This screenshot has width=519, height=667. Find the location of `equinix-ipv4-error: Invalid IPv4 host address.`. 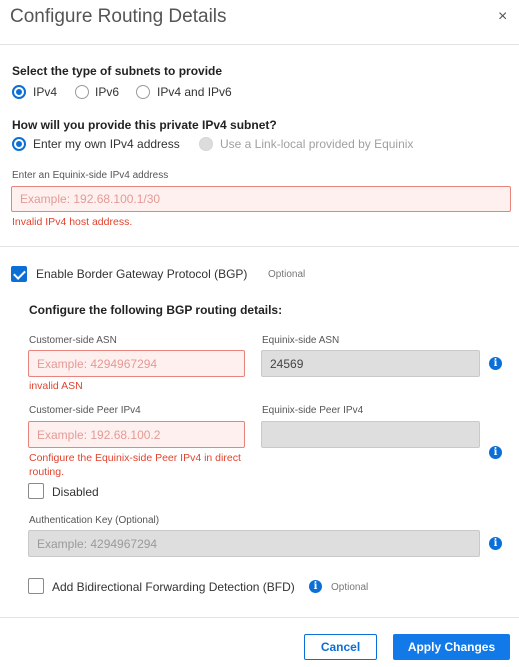

equinix-ipv4-error: Invalid IPv4 host address. is located at coordinates (72, 222).